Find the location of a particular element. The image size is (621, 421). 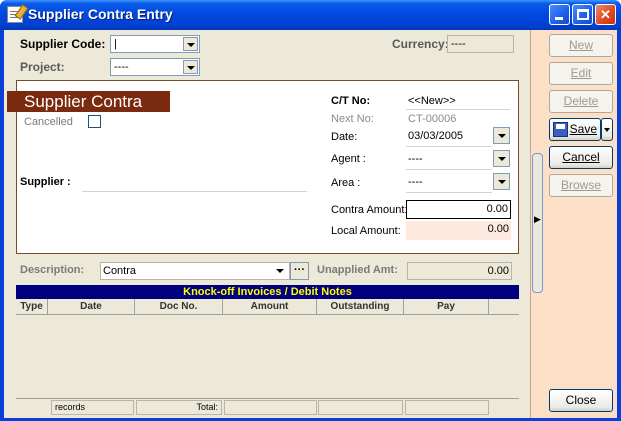

cancelled-checkbox is located at coordinates (94, 121).